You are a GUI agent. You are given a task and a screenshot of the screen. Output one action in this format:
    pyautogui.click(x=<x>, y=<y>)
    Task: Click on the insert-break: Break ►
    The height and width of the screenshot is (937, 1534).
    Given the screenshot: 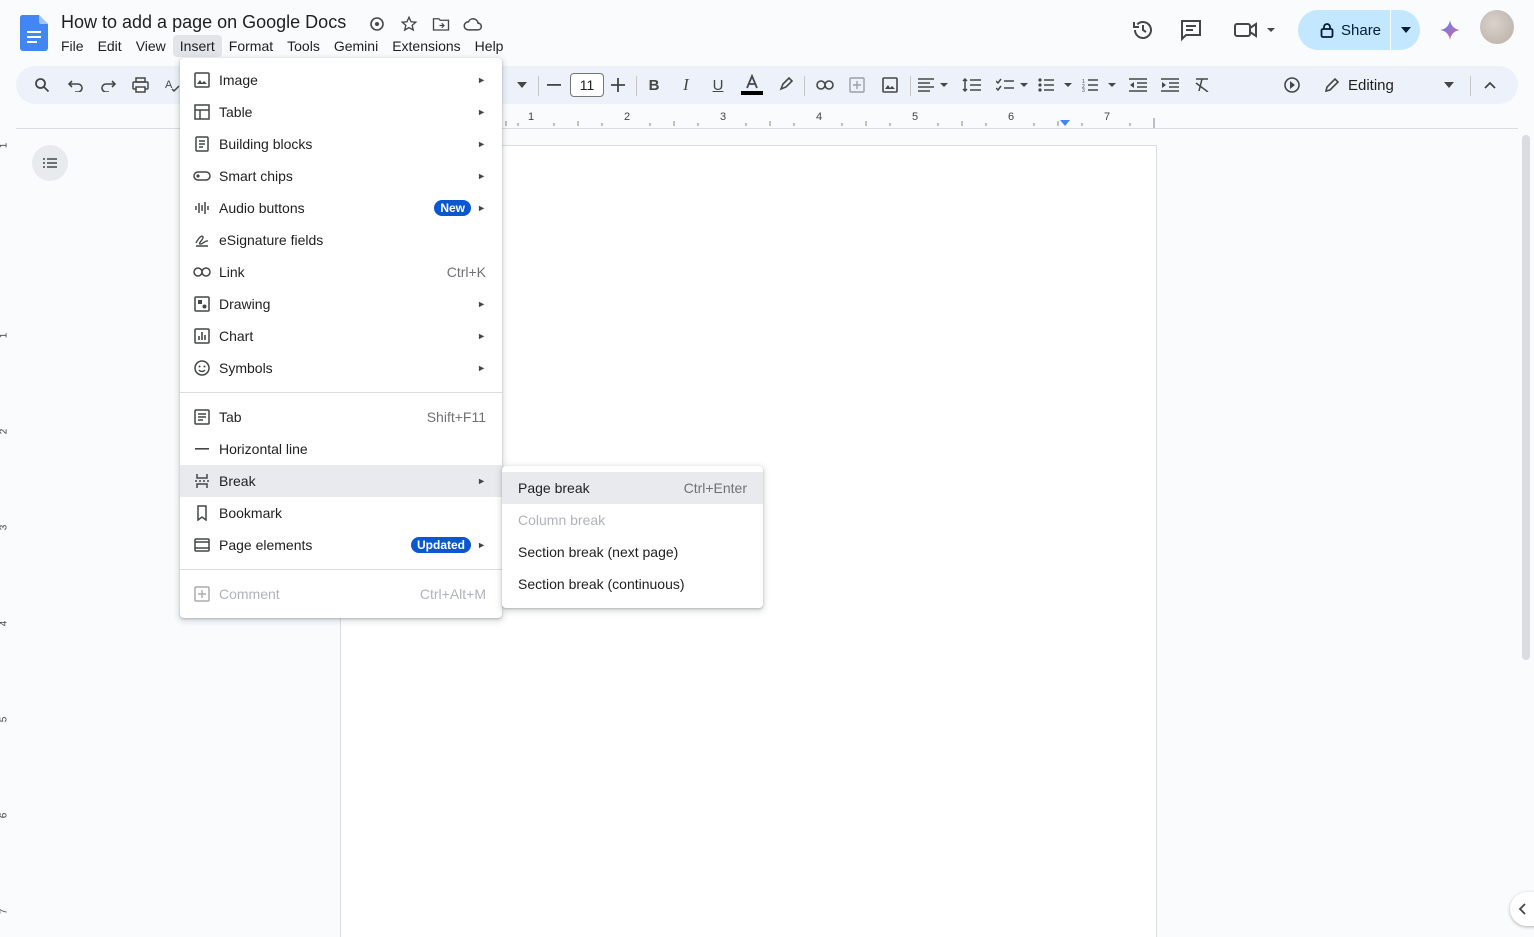 What is the action you would take?
    pyautogui.click(x=341, y=481)
    